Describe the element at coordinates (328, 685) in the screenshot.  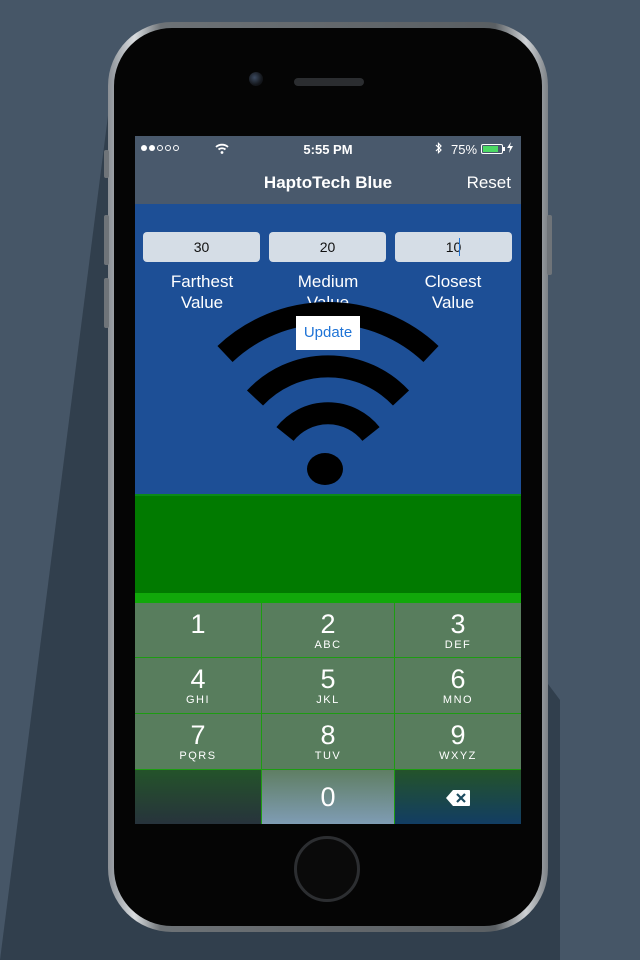
I see `key-5: 5 JKL` at that location.